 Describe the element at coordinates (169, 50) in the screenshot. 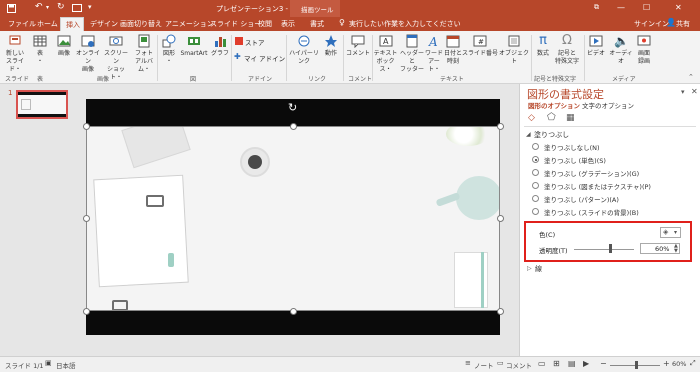

I see `shapes-button: 図形 ・` at that location.